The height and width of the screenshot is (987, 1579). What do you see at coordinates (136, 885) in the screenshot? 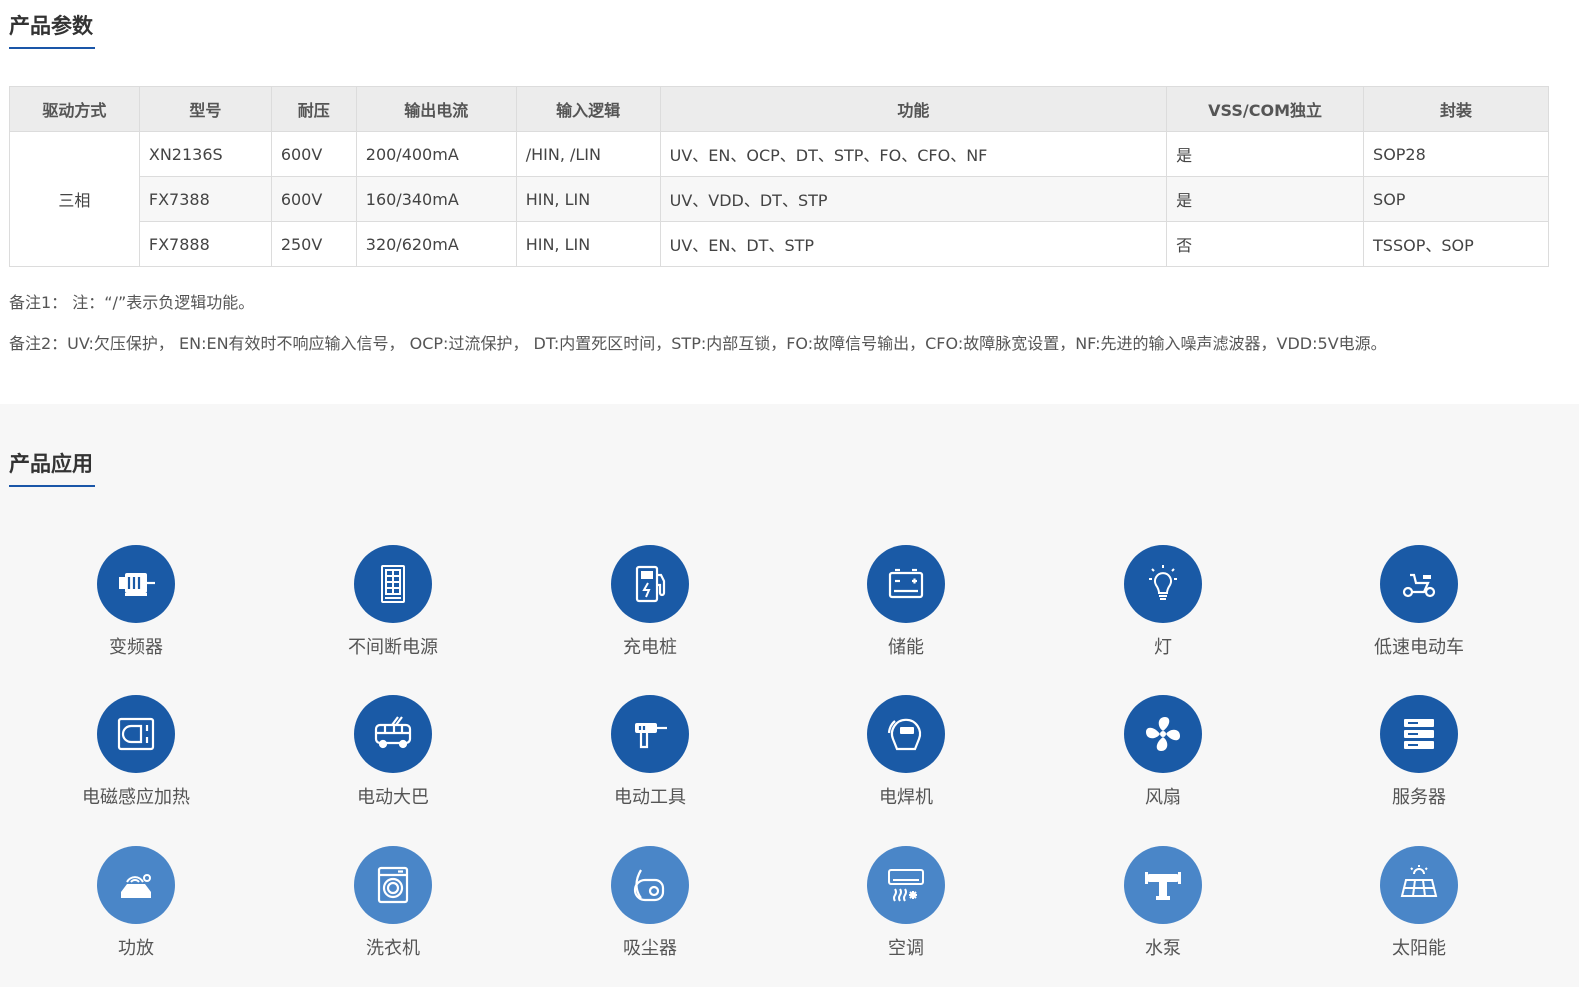
I see `amplifier-icon` at bounding box center [136, 885].